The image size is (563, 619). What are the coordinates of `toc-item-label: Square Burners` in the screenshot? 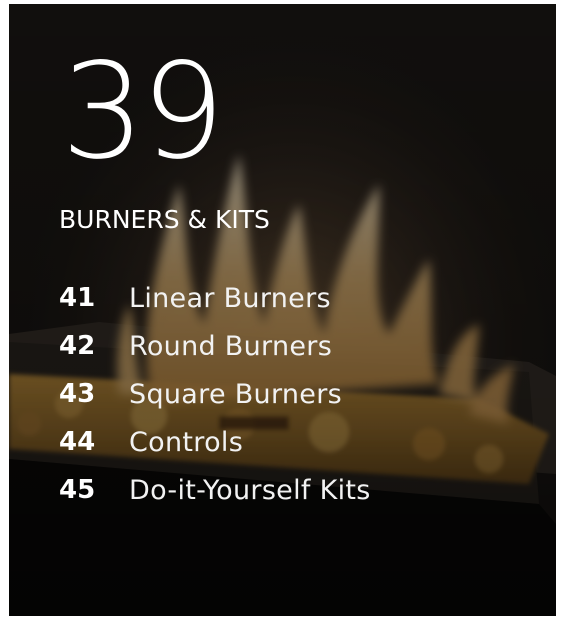 It's located at (235, 394).